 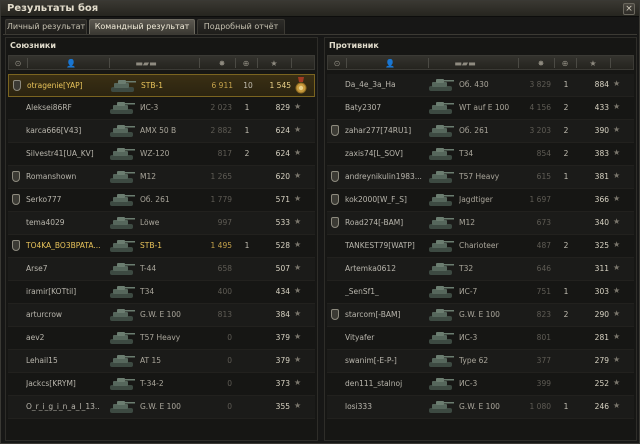 What do you see at coordinates (69, 222) in the screenshot?
I see `player-name: tema4029` at bounding box center [69, 222].